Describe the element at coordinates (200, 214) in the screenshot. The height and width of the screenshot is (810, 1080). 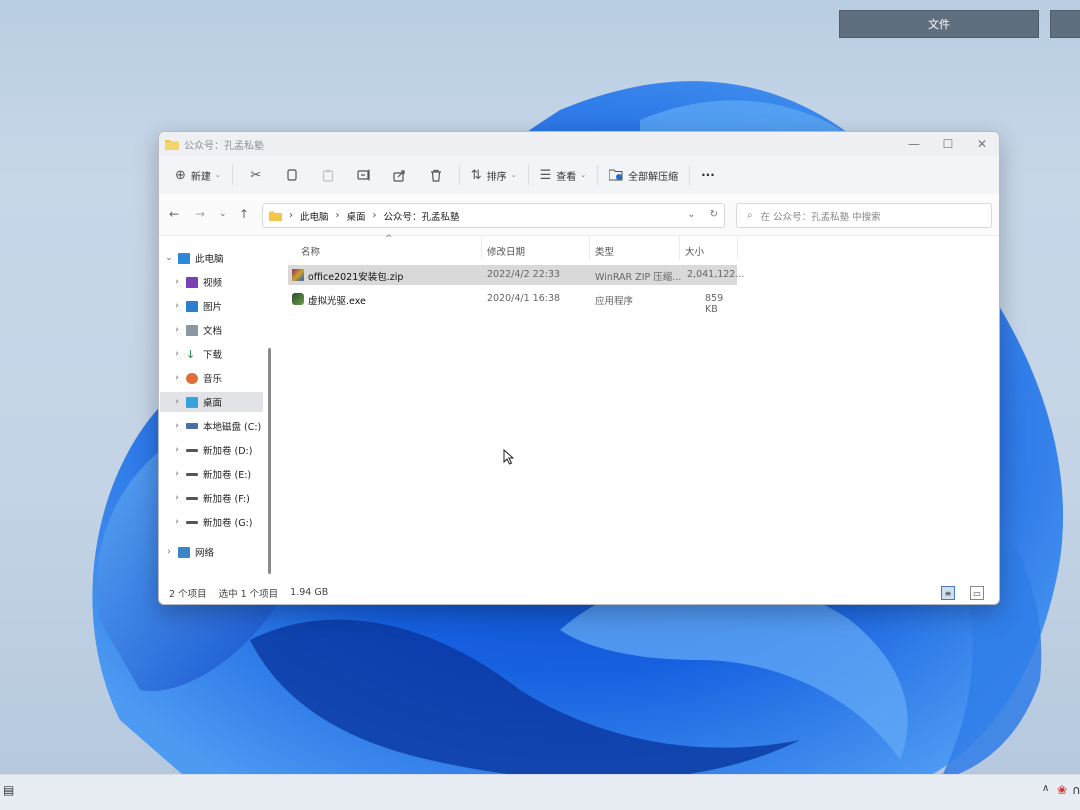
I see `forward-arrow-icon: →` at that location.